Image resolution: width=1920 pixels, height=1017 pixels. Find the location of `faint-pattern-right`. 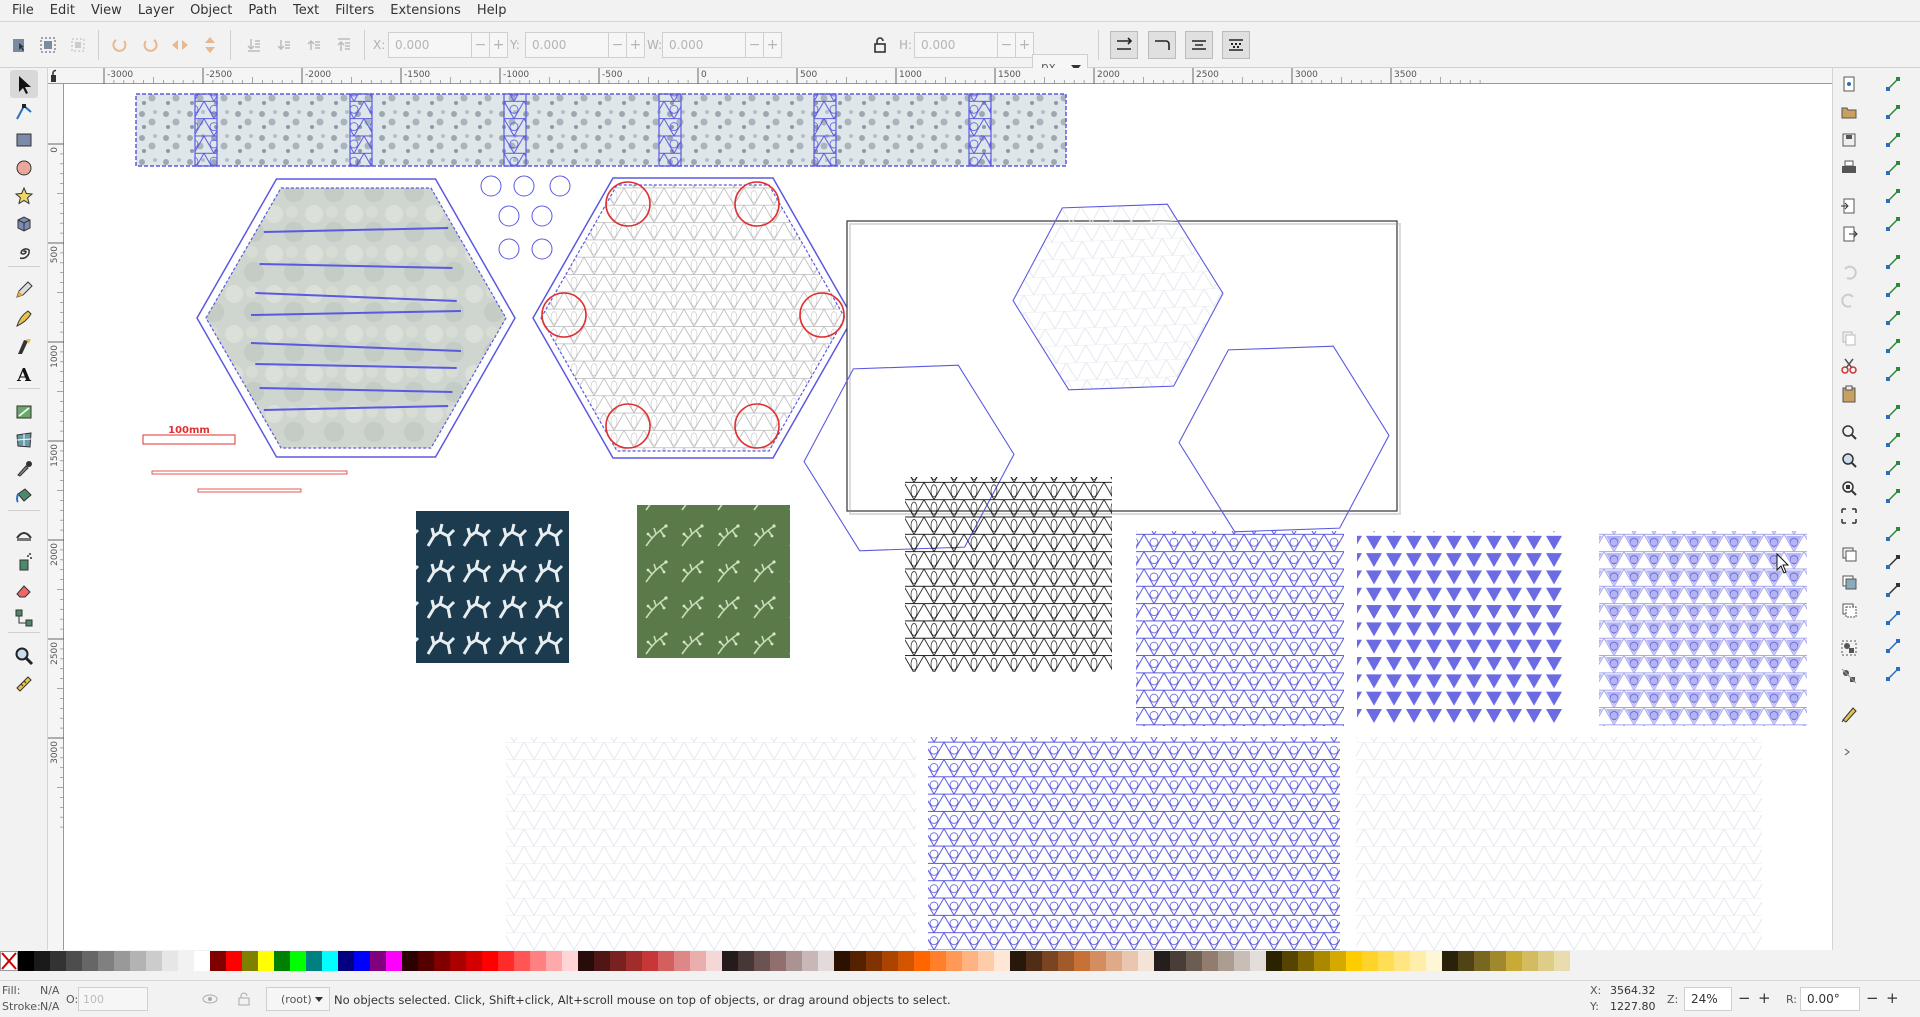

faint-pattern-right is located at coordinates (1559, 843).